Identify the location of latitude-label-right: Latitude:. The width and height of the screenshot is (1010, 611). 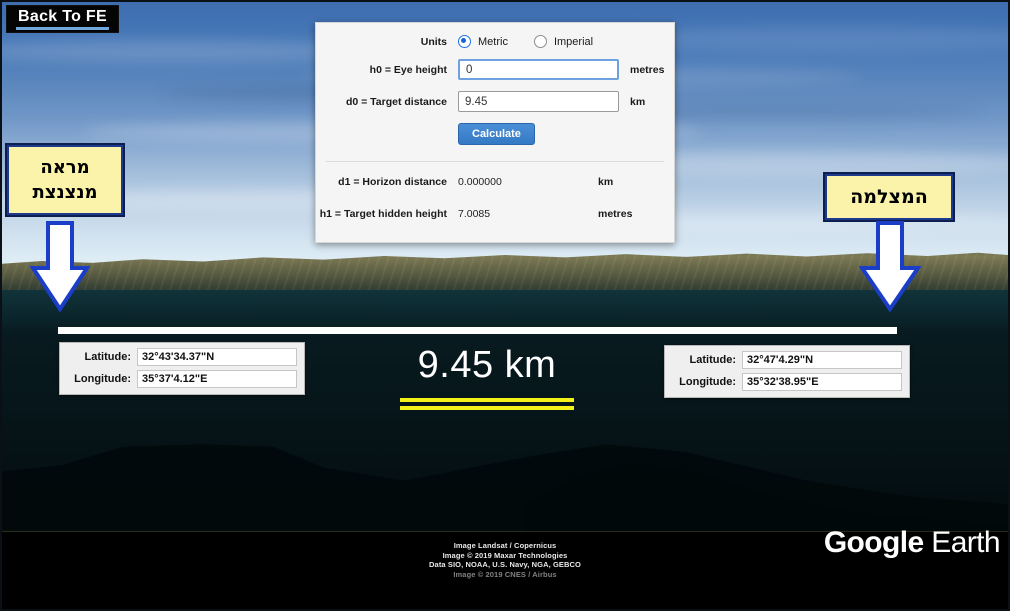
(712, 360).